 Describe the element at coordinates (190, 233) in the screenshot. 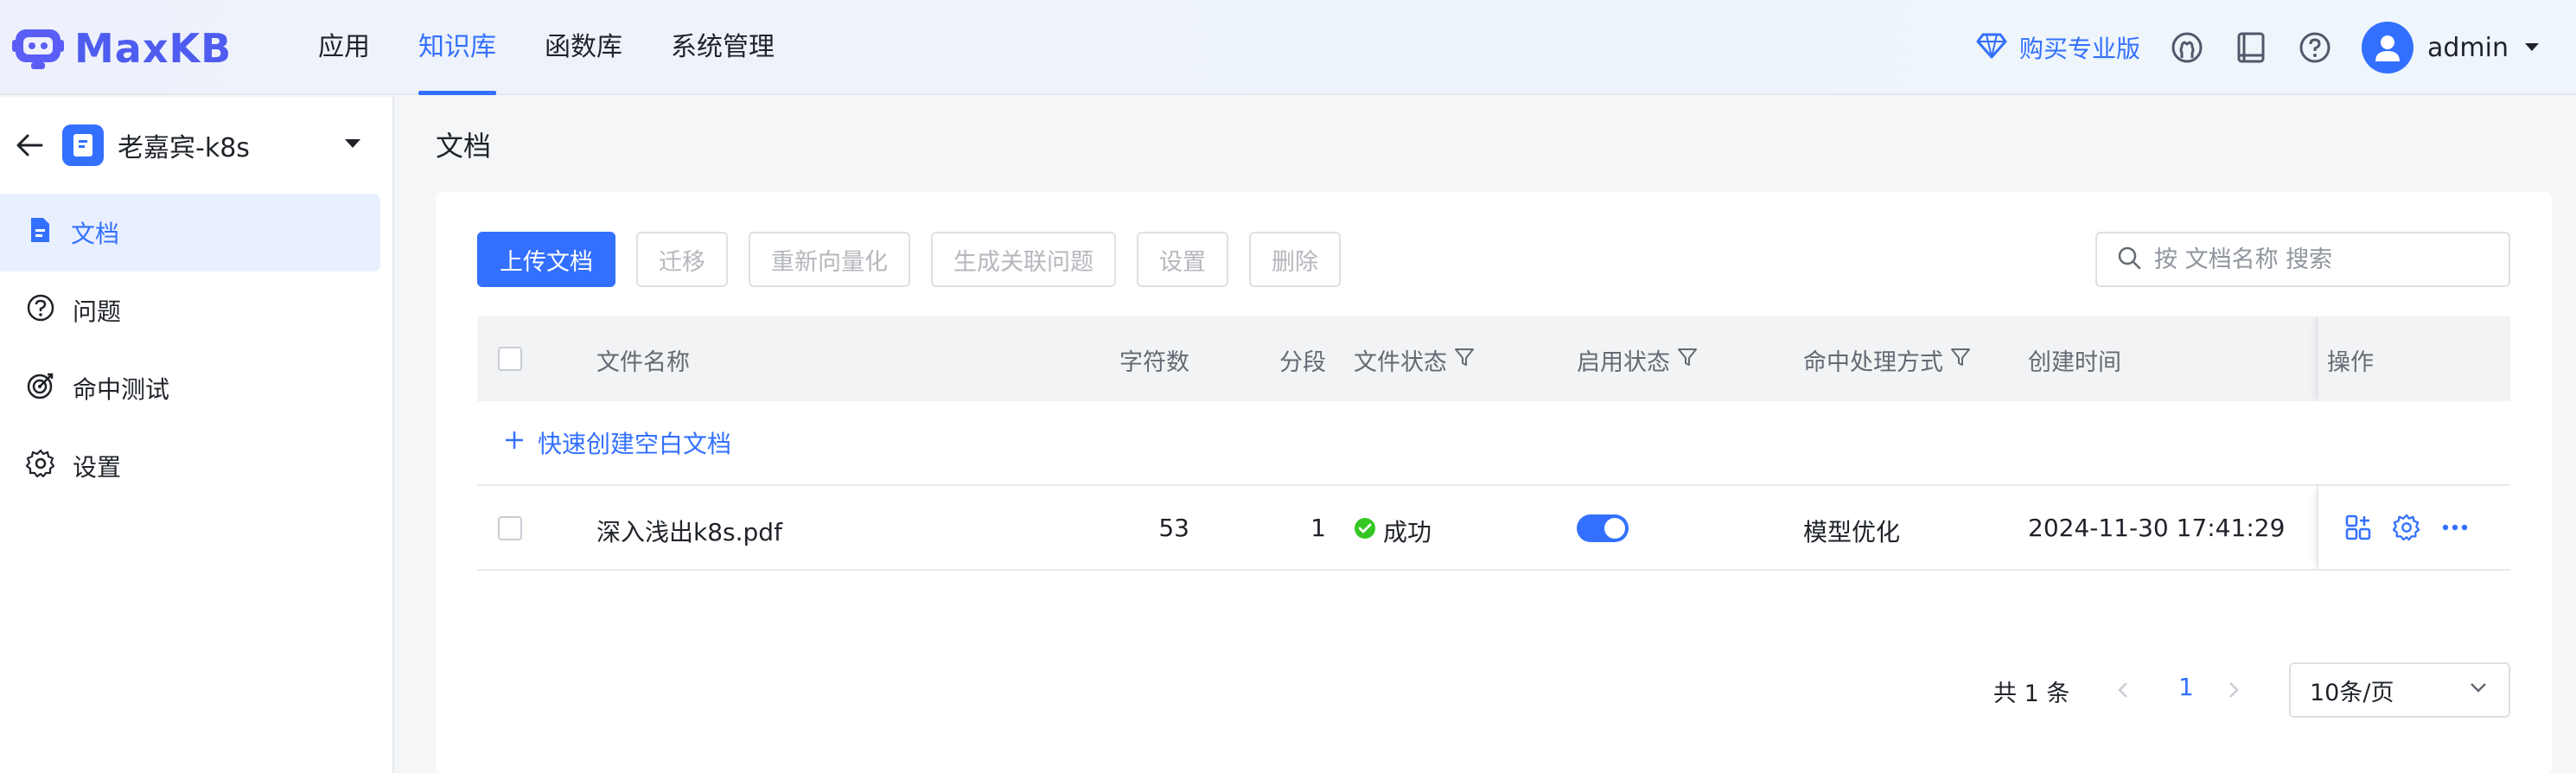

I see `sidebar-item-documents: 文档` at that location.